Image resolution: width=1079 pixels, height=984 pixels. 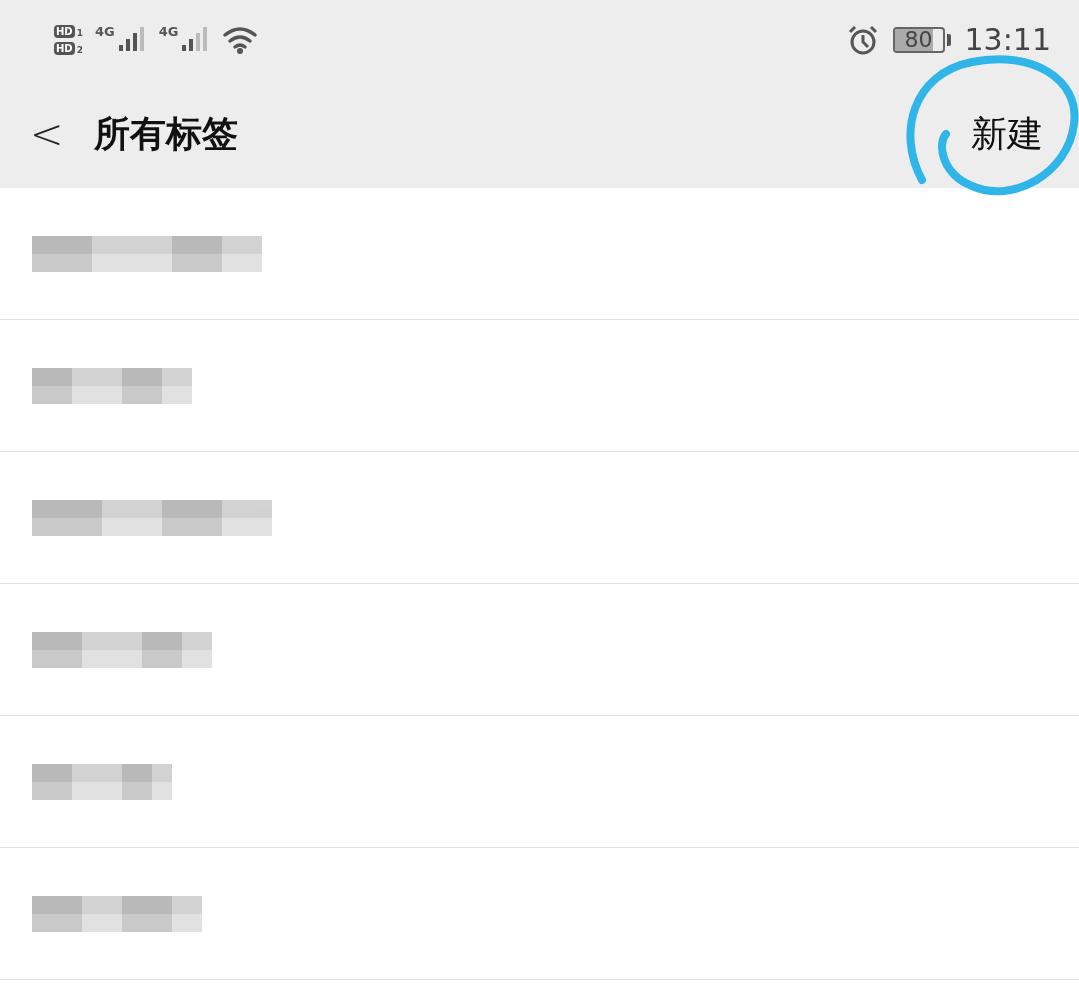 What do you see at coordinates (240, 40) in the screenshot?
I see `wifi-icon` at bounding box center [240, 40].